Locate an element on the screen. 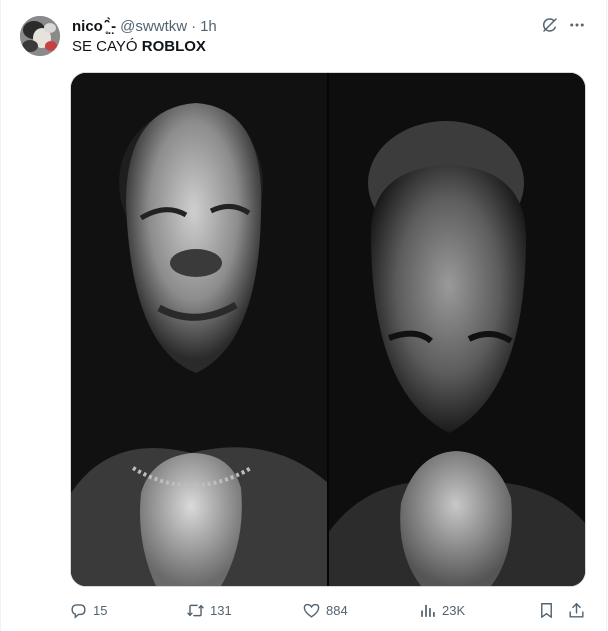 The image size is (608, 631). share-button is located at coordinates (576, 610).